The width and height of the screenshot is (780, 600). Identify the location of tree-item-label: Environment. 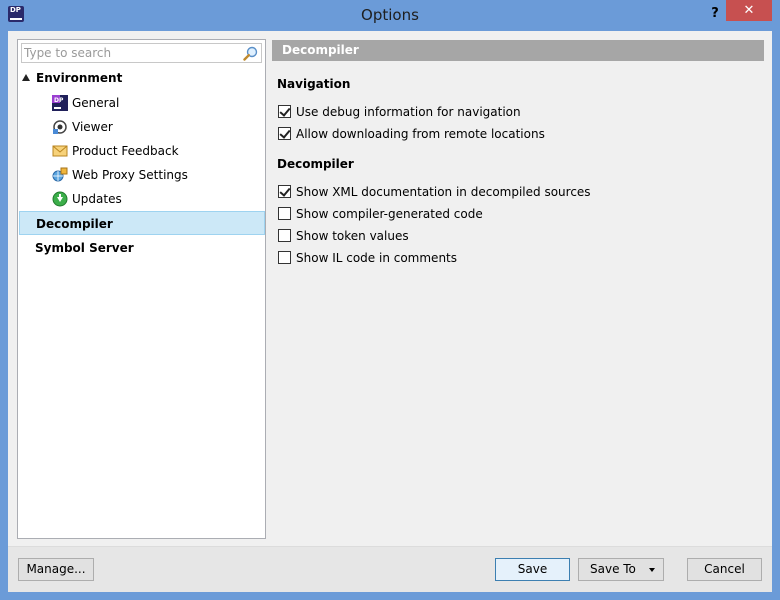
(79, 78).